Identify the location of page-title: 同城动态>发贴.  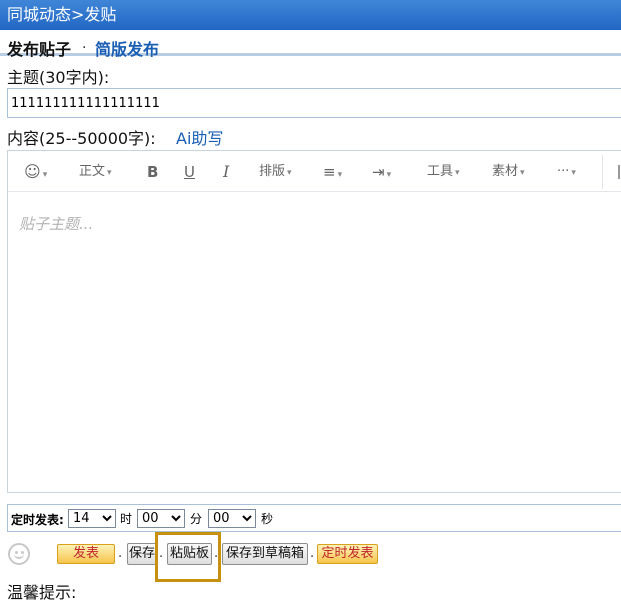
(62, 14).